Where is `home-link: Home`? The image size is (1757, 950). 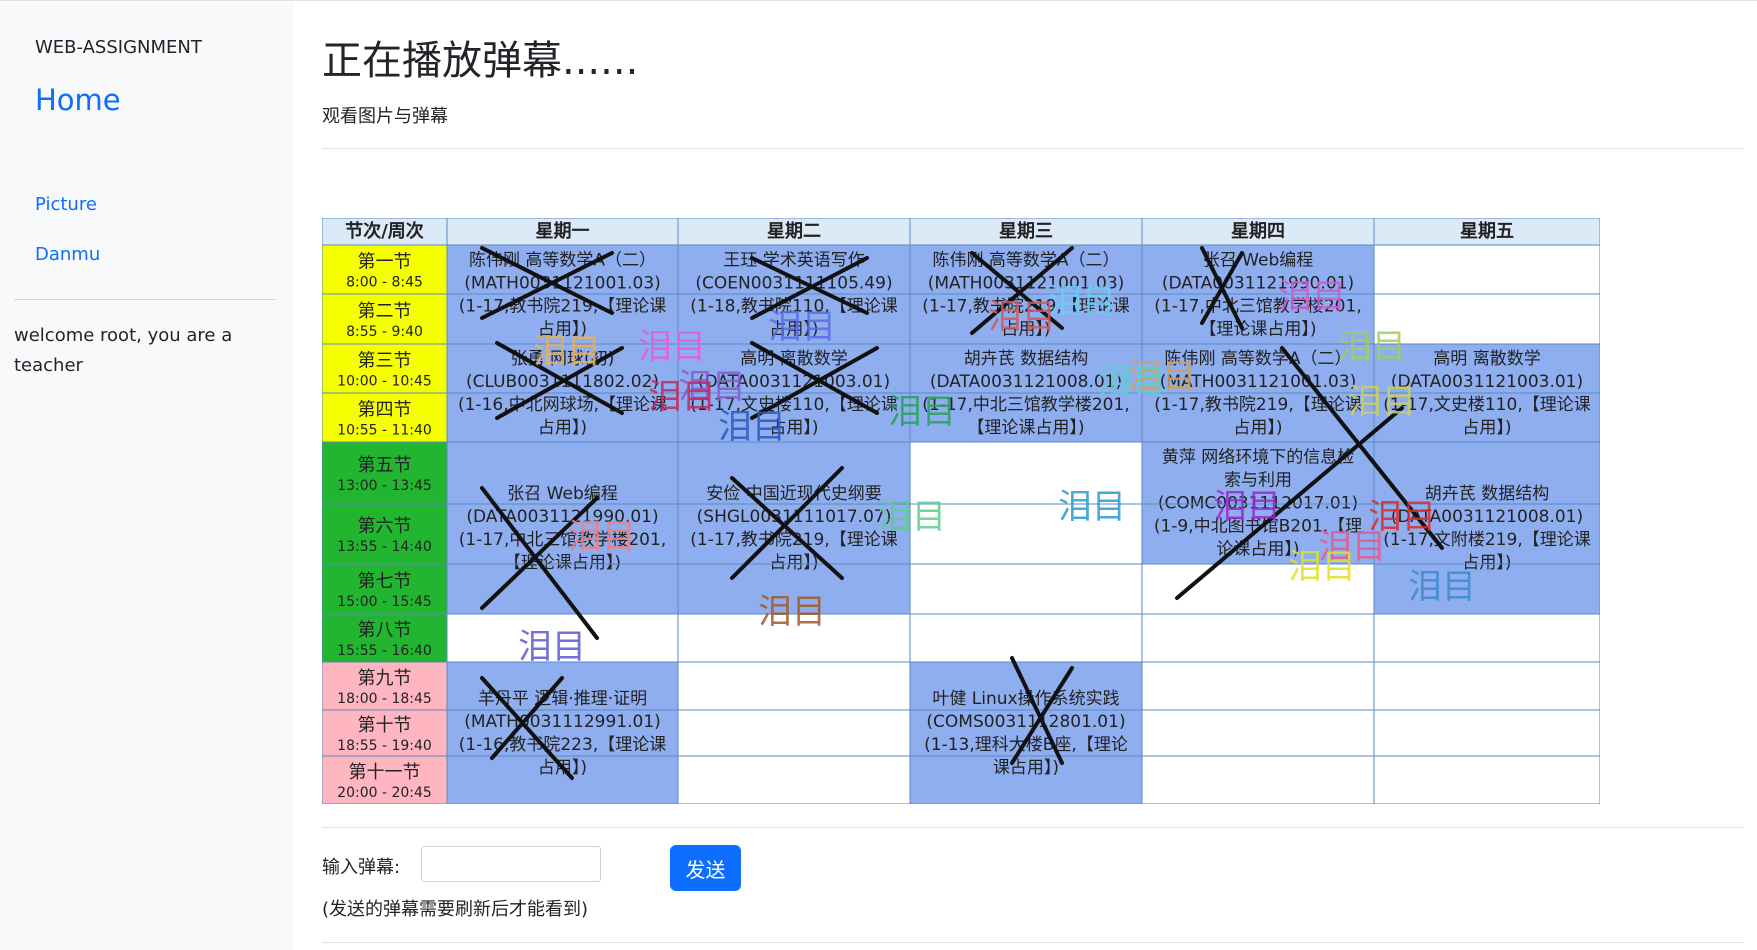
home-link: Home is located at coordinates (78, 100).